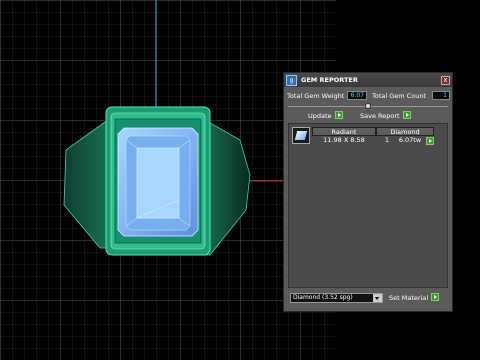 This screenshot has height=360, width=480. I want to click on gem-count-cell: 1, so click(387, 140).